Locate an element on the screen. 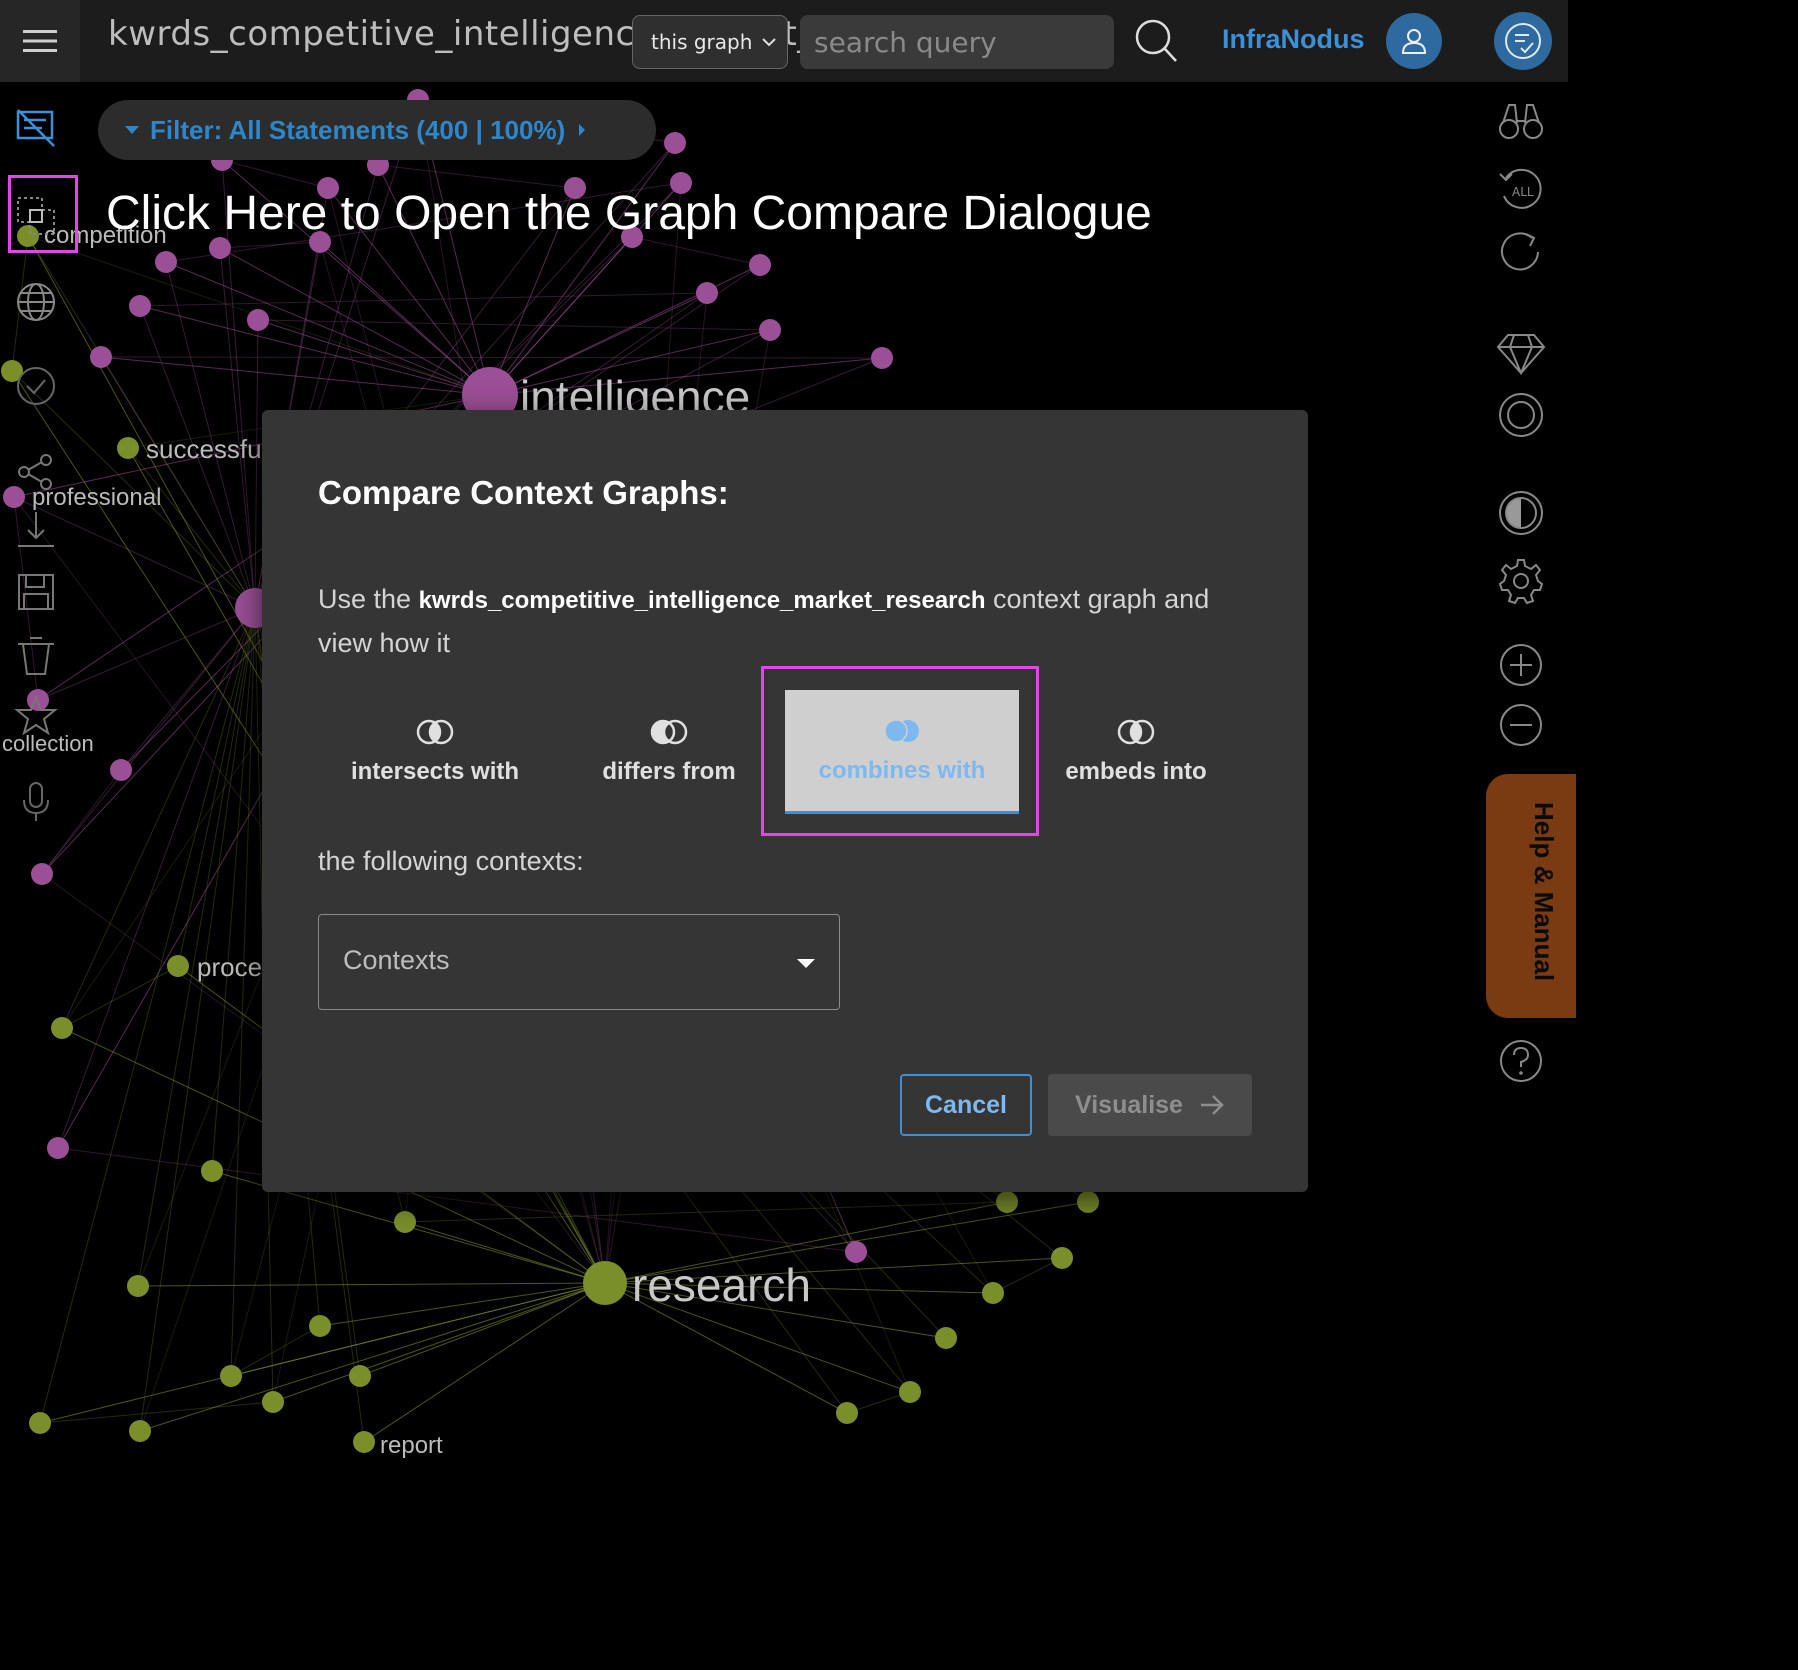 This screenshot has height=1670, width=1798. check-button is located at coordinates (36, 386).